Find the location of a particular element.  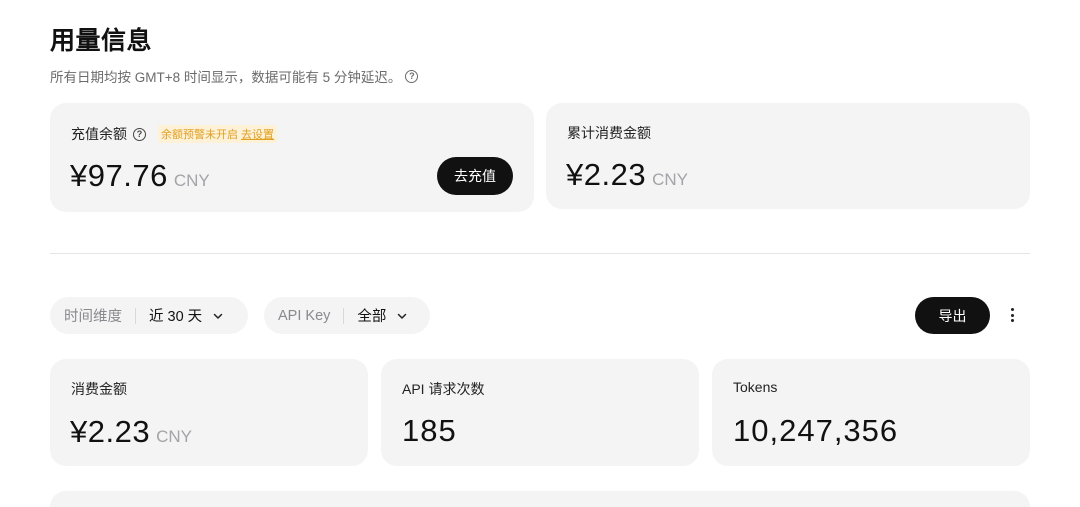

balance-label: 充值余额 is located at coordinates (99, 134).